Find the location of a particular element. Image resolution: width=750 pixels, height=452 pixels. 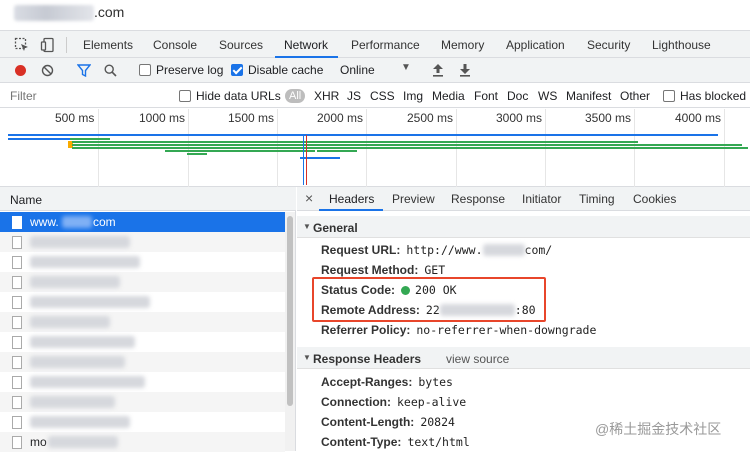

device-toolbar-icon is located at coordinates (48, 45).